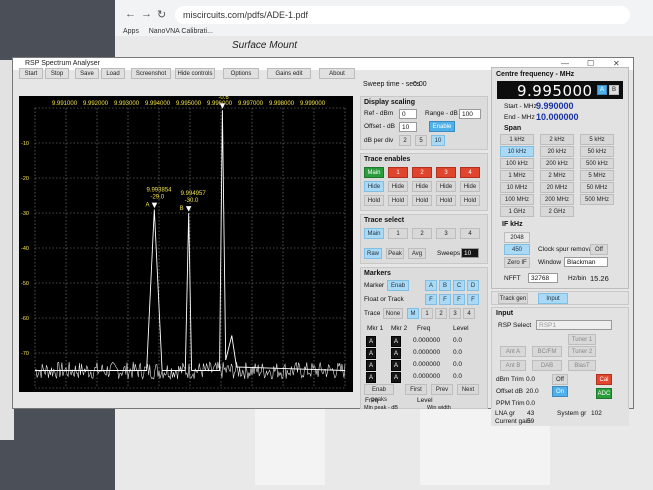 The width and height of the screenshot is (653, 490). Describe the element at coordinates (599, 249) in the screenshot. I see `clock-spur-off-button: Off` at that location.